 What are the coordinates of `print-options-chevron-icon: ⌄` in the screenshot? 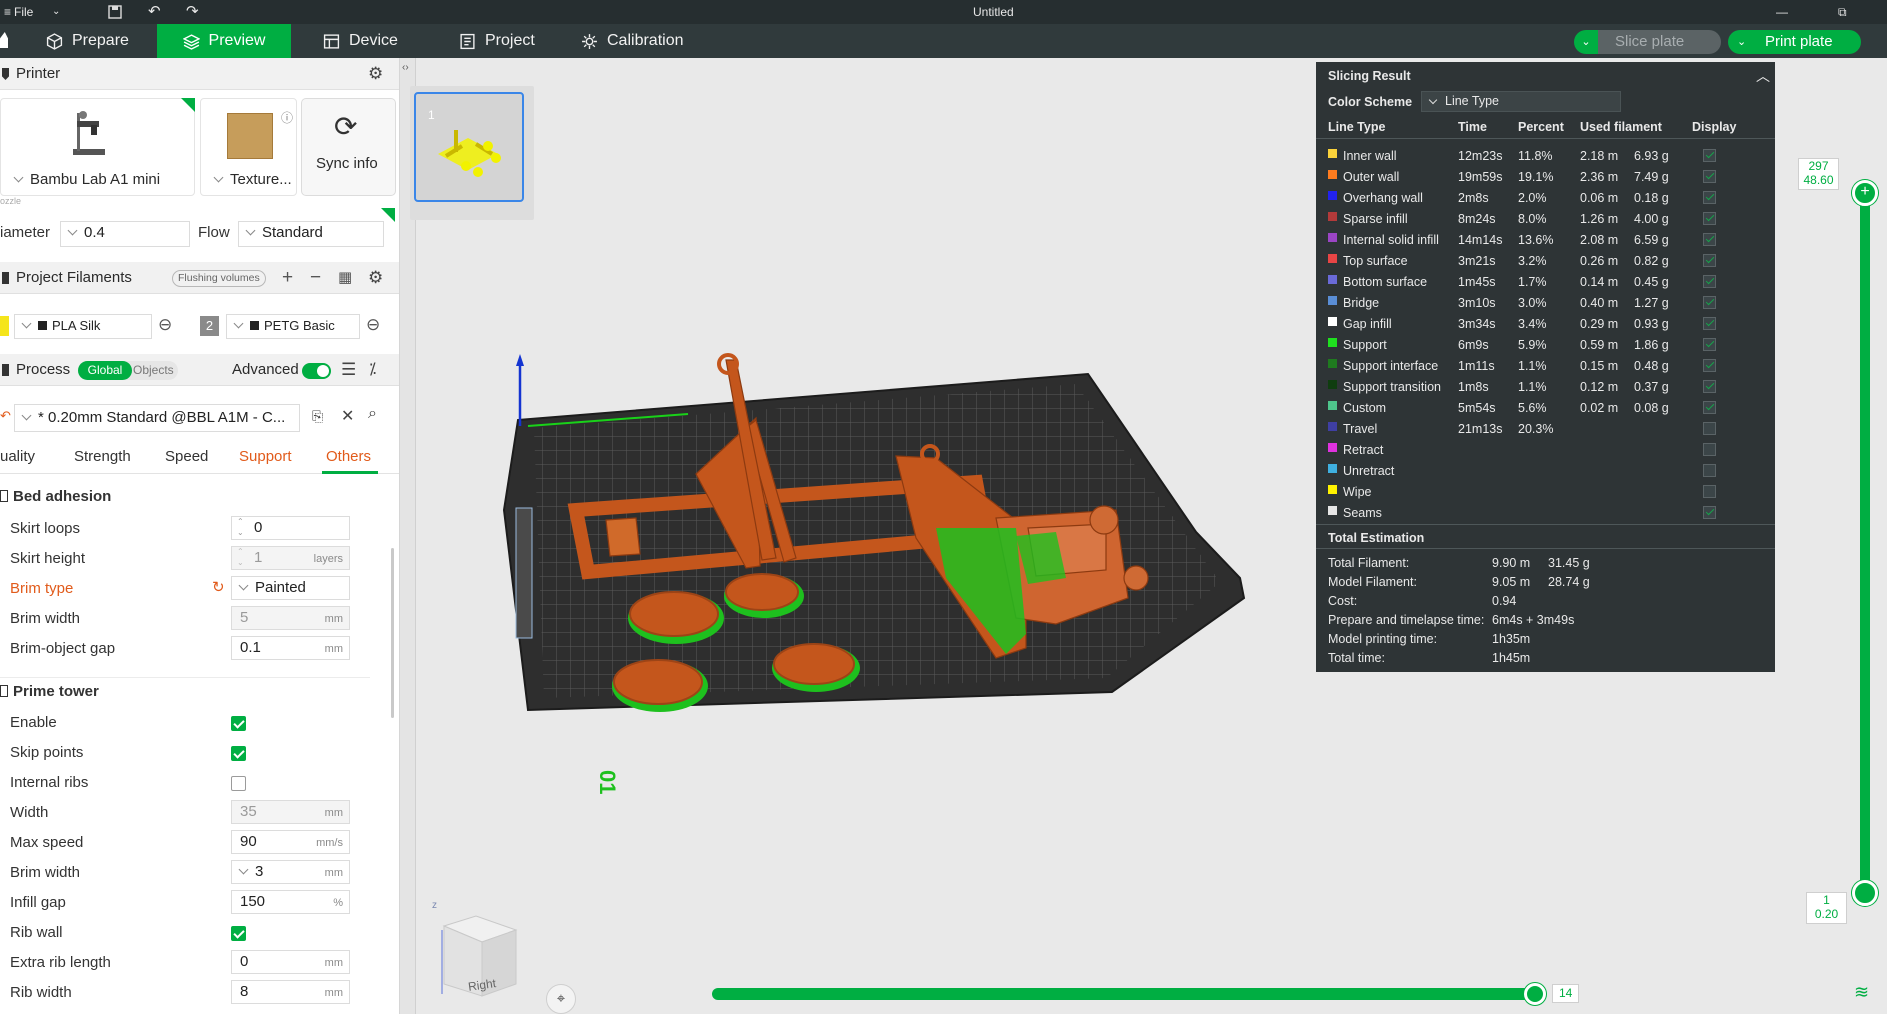 It's located at (1741, 42).